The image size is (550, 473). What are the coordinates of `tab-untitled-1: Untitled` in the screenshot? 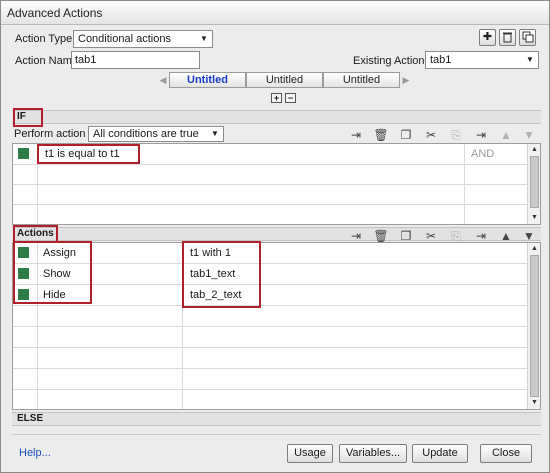 It's located at (207, 80).